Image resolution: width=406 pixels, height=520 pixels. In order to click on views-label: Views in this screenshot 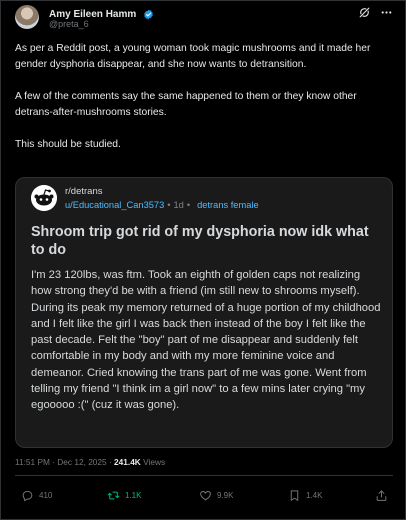, I will do `click(154, 462)`.